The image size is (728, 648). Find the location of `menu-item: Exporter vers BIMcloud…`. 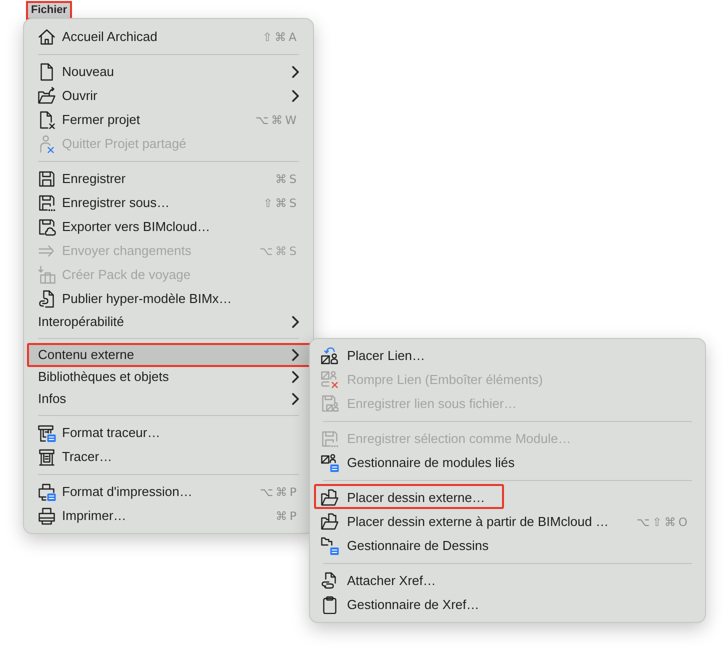

menu-item: Exporter vers BIMcloud… is located at coordinates (168, 227).